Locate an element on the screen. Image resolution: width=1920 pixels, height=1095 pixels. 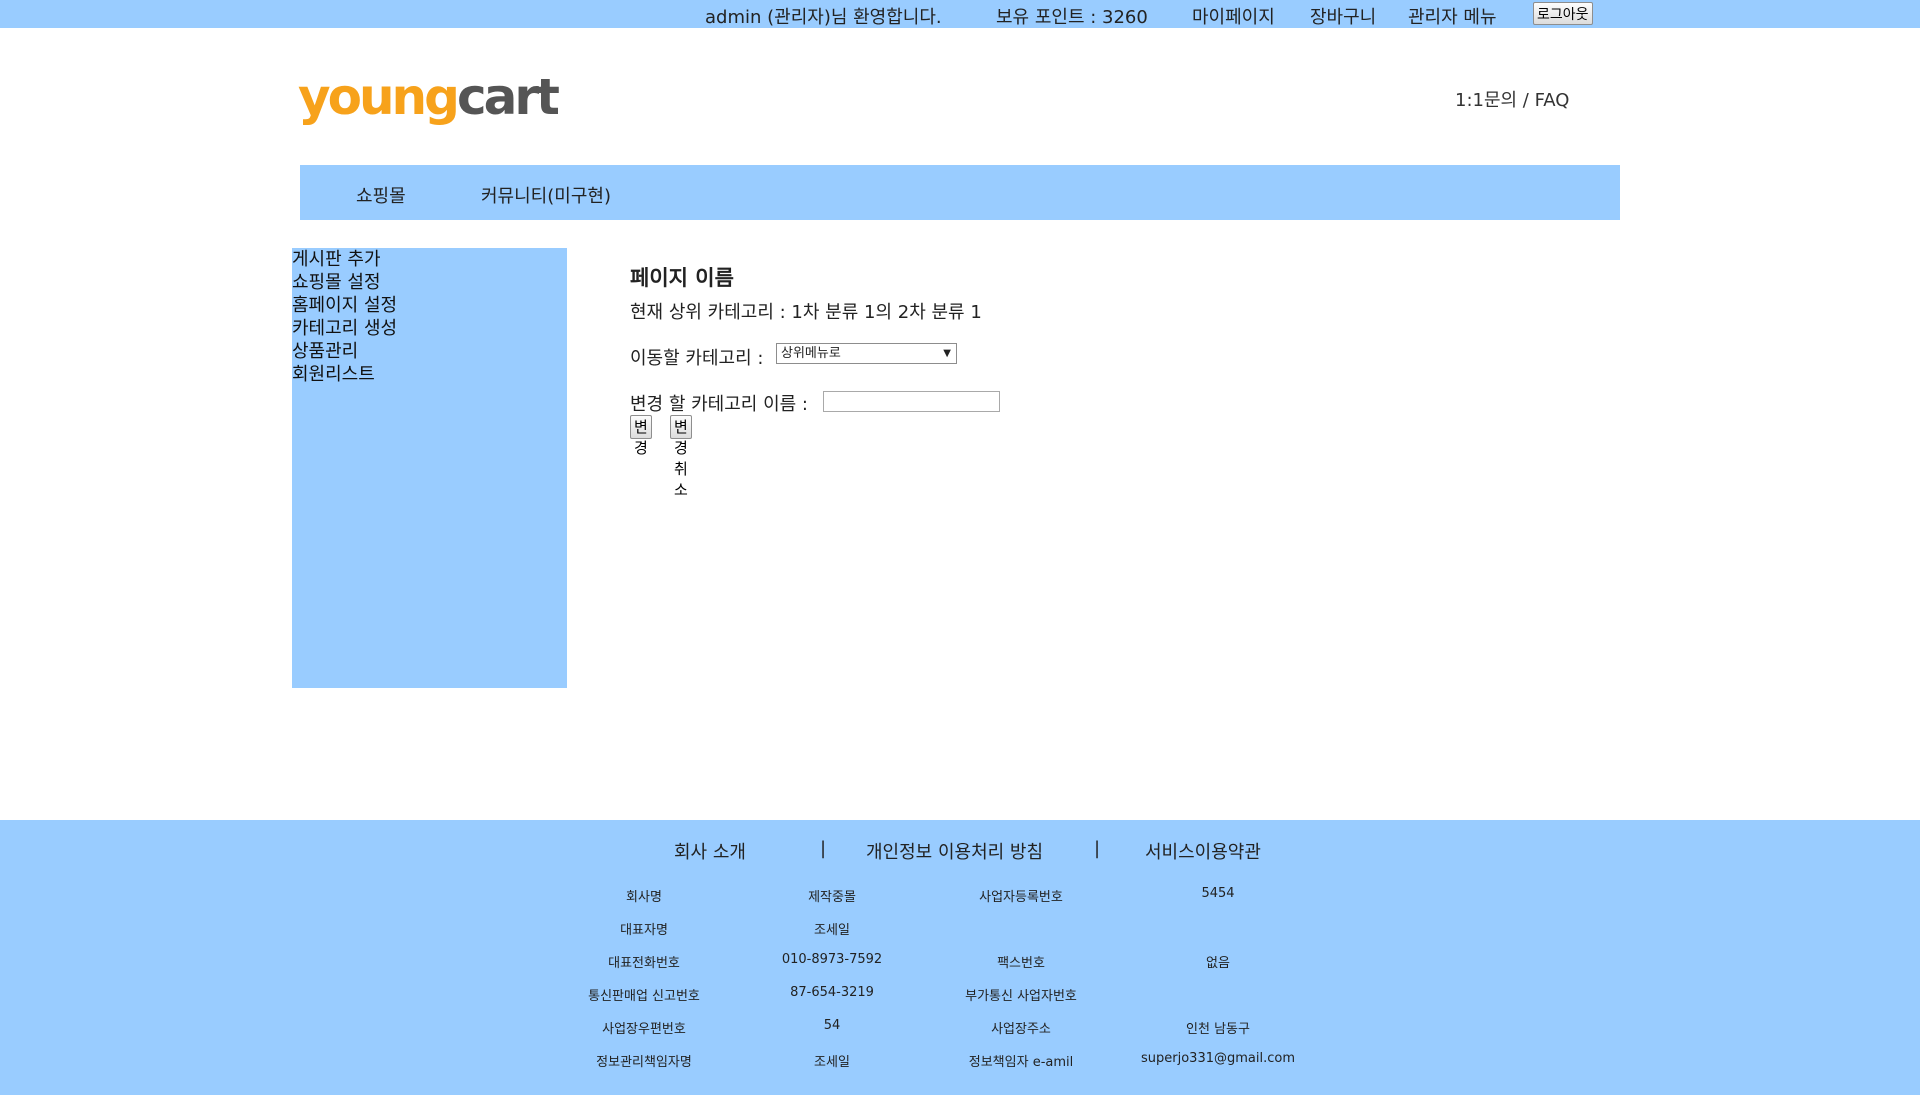
move-category-label: 이동할 카테고리 : is located at coordinates (697, 358).